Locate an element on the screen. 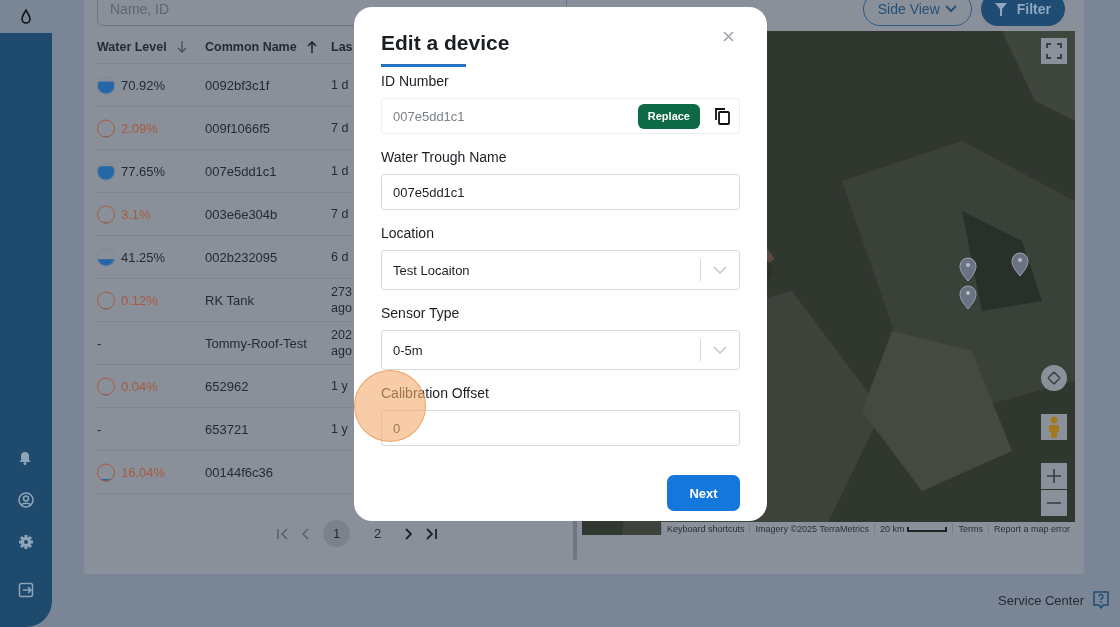  name-cell: 002b232095 is located at coordinates (241, 257).